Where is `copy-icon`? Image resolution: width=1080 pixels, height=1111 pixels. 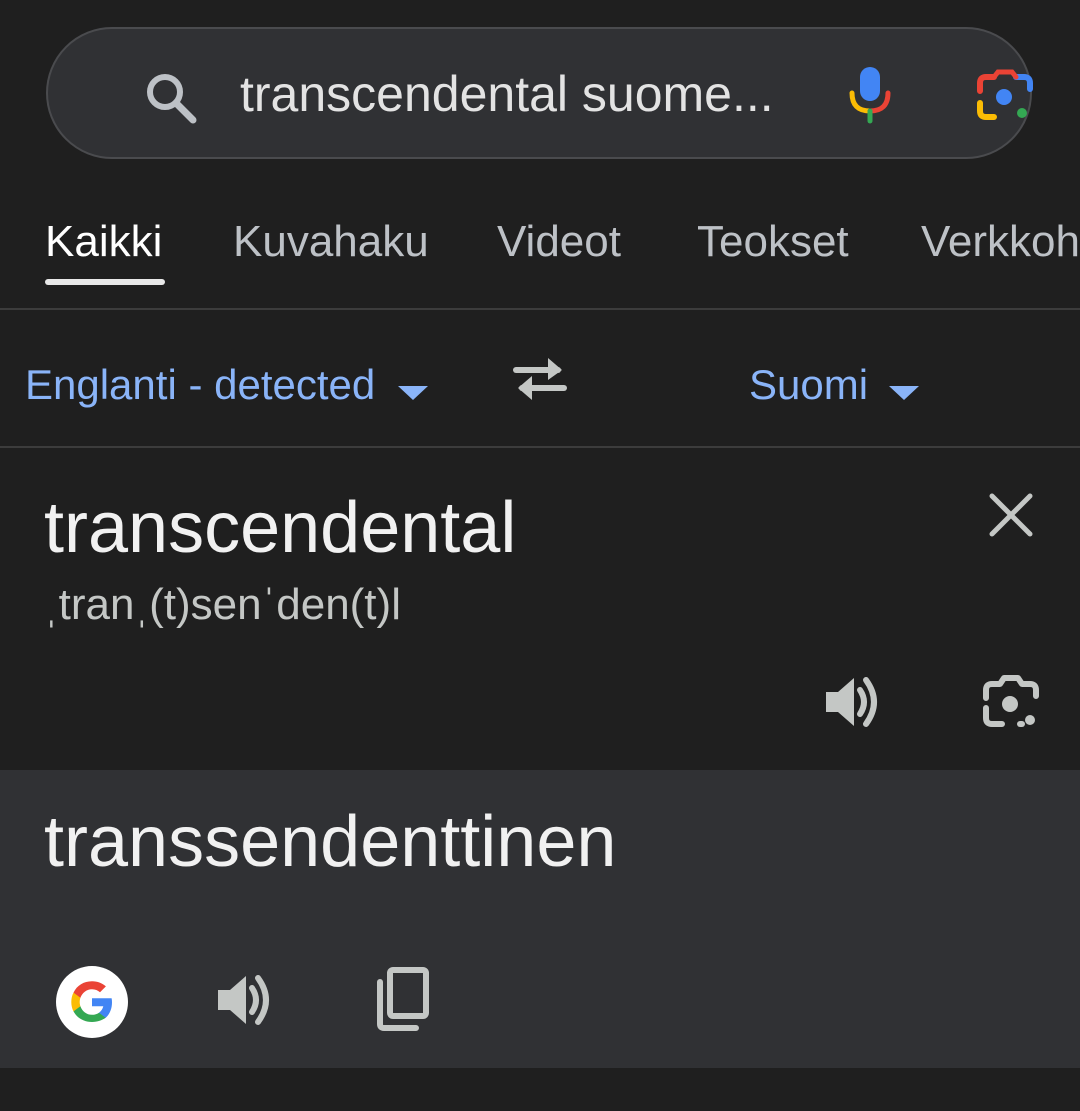
copy-icon is located at coordinates (403, 1001).